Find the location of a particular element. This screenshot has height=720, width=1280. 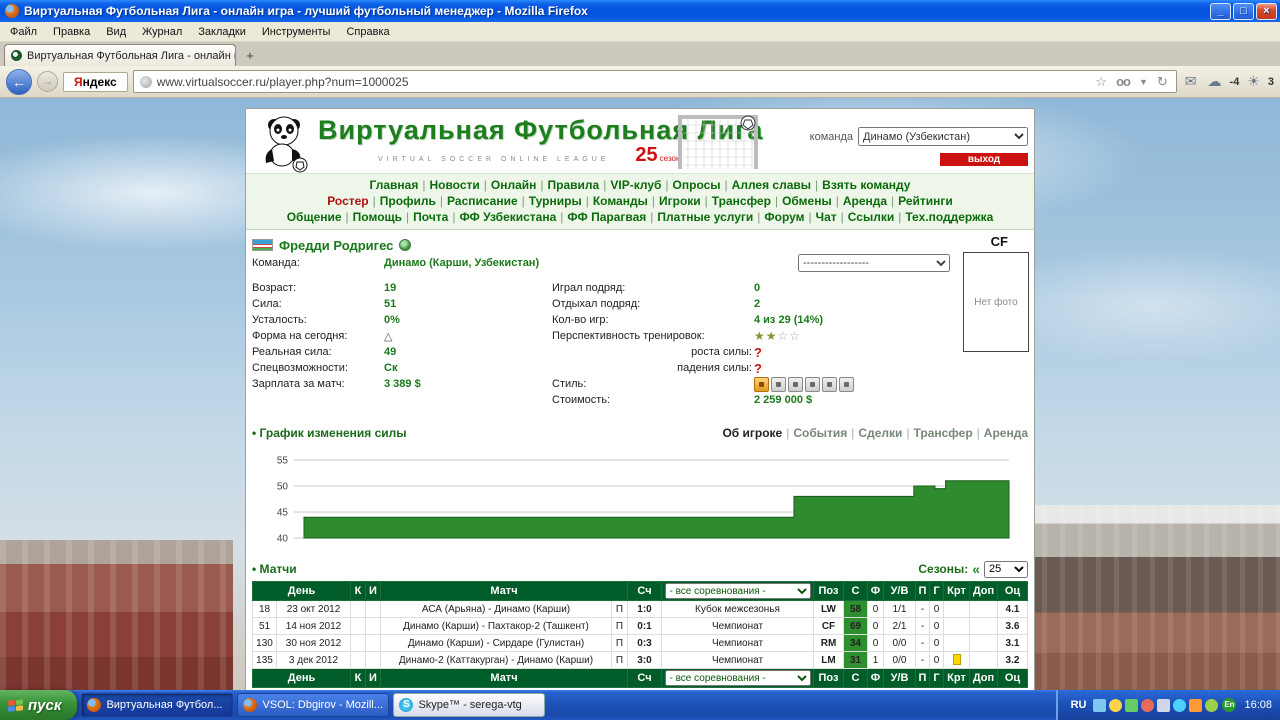

competition-filter-select-bottom: - все соревнования - is located at coordinates (737, 678).